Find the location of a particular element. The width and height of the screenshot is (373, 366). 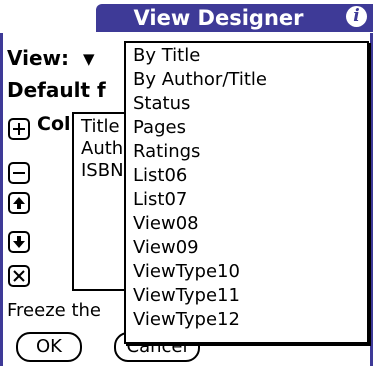

list-item: Title is located at coordinates (100, 127).